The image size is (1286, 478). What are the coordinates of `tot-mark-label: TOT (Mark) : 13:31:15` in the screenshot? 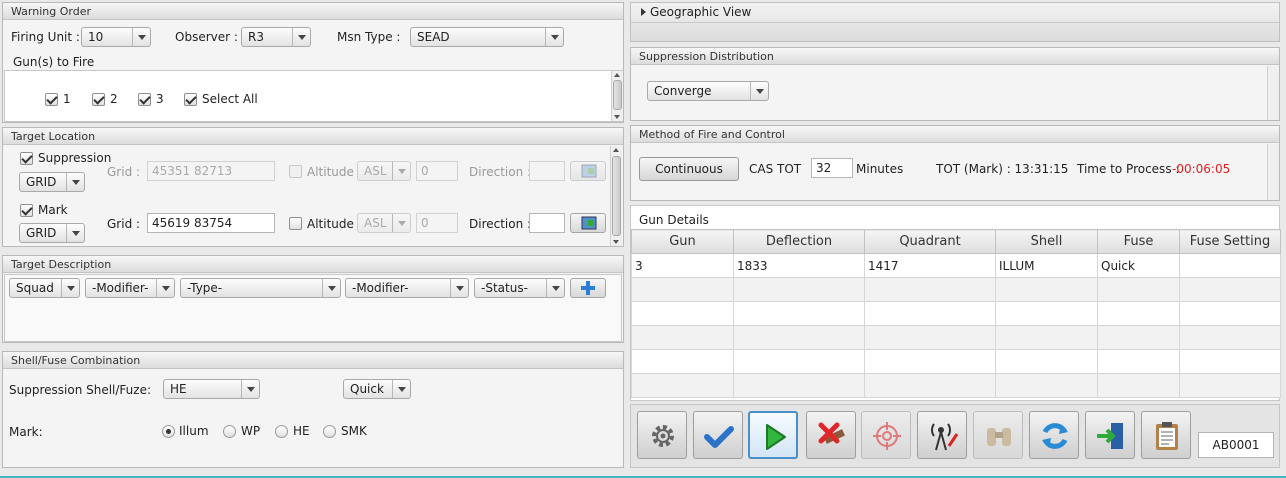 It's located at (1002, 169).